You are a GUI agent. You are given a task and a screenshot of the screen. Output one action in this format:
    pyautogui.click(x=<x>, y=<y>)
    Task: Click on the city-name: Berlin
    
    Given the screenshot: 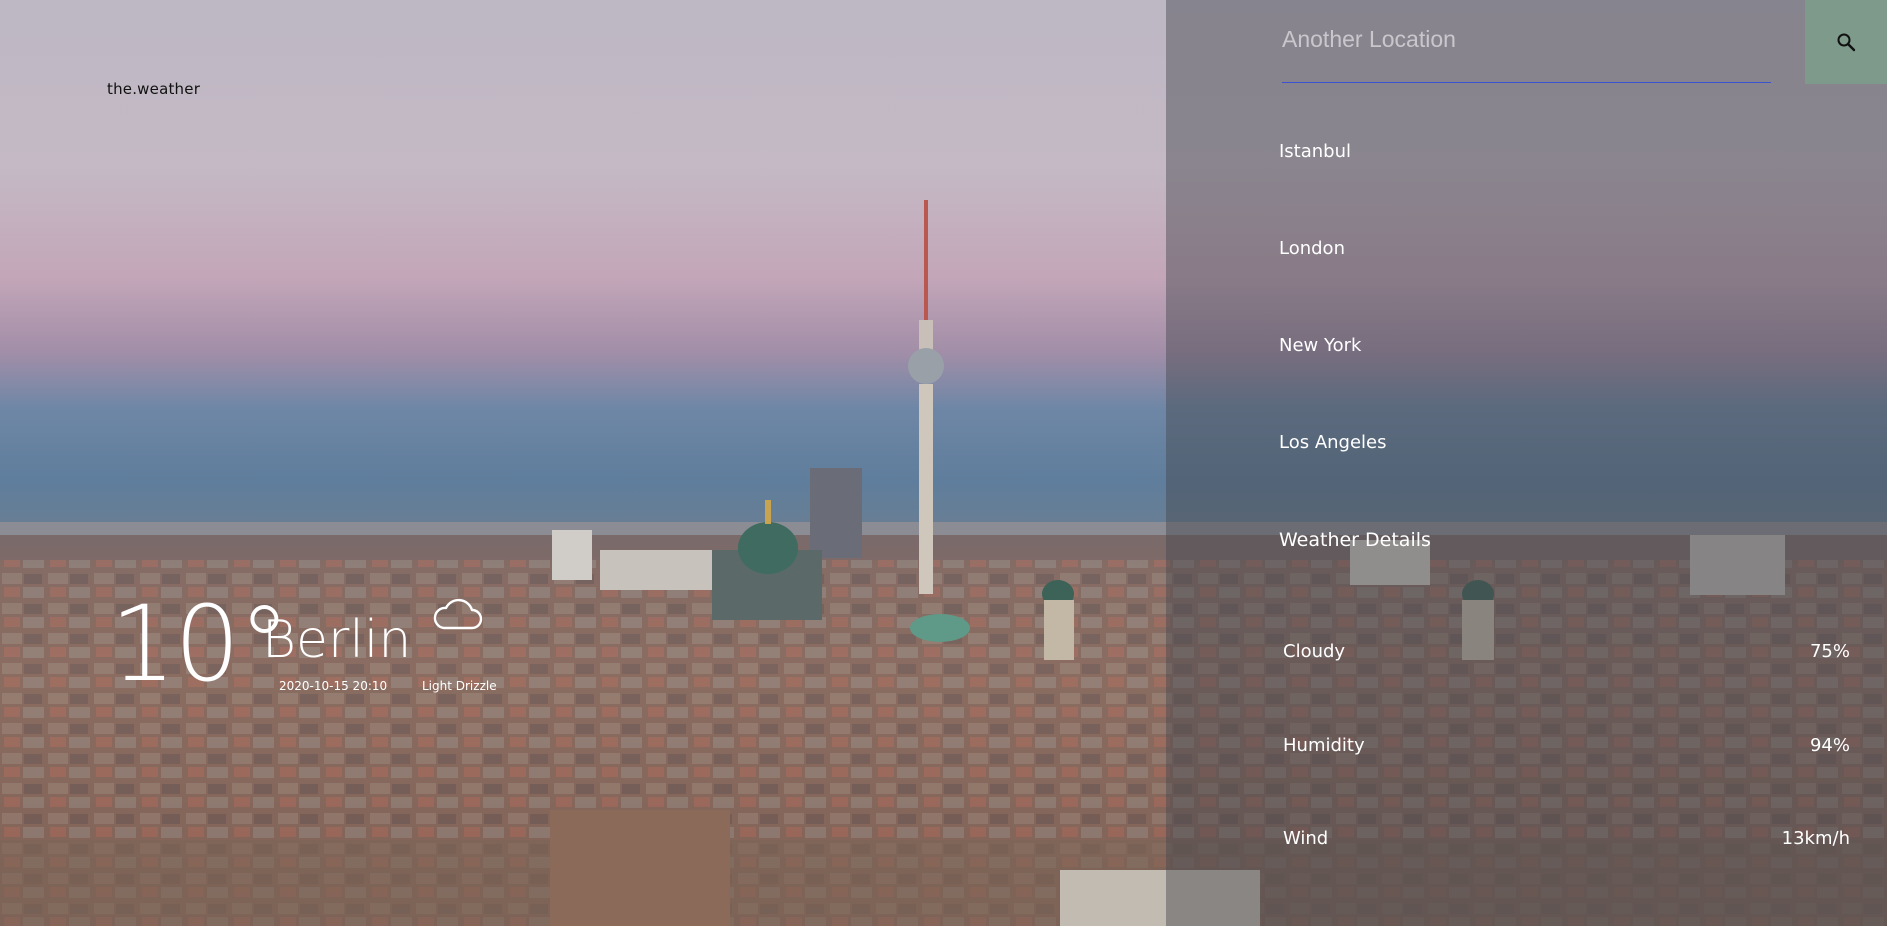 What is the action you would take?
    pyautogui.click(x=337, y=640)
    